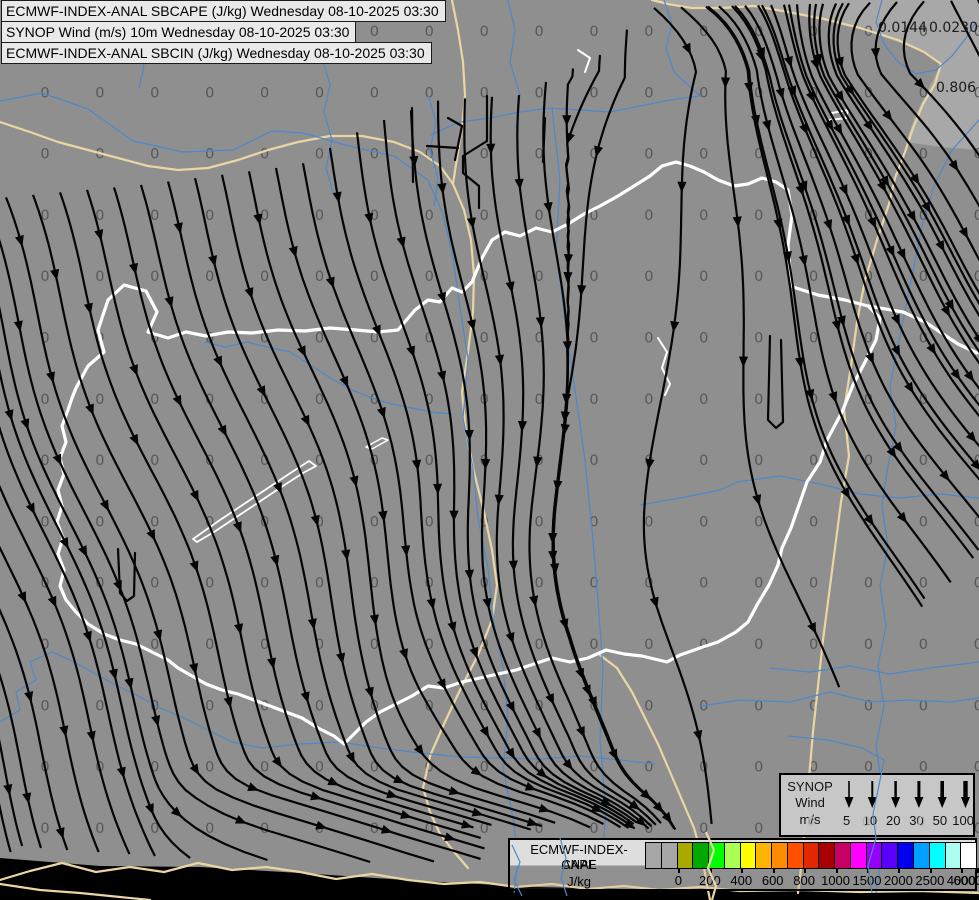 This screenshot has height=900, width=979. I want to click on cape-legend-subtitle: CAPE, so click(579, 864).